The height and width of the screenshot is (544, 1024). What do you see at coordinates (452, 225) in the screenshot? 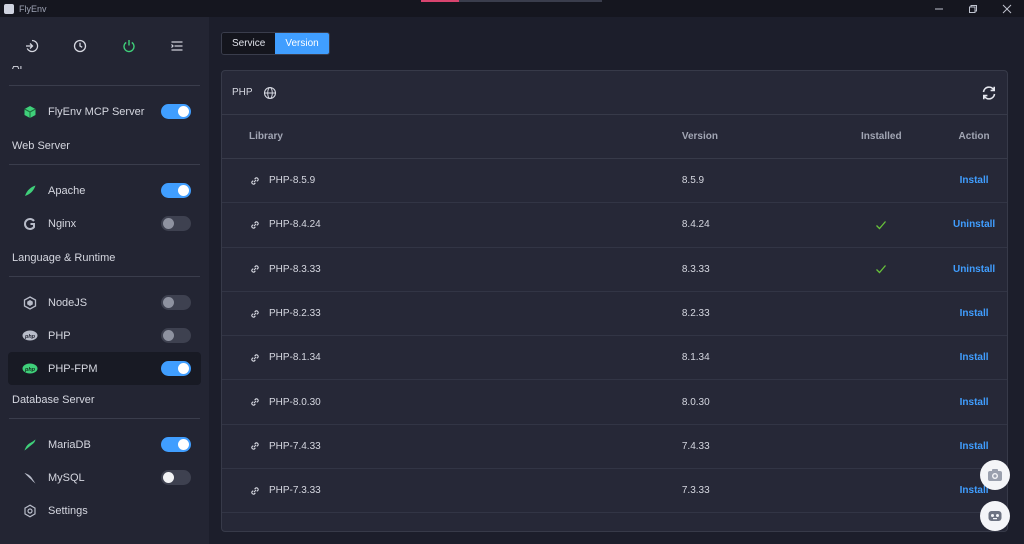
I see `library-cell: PHP-8.4.24` at bounding box center [452, 225].